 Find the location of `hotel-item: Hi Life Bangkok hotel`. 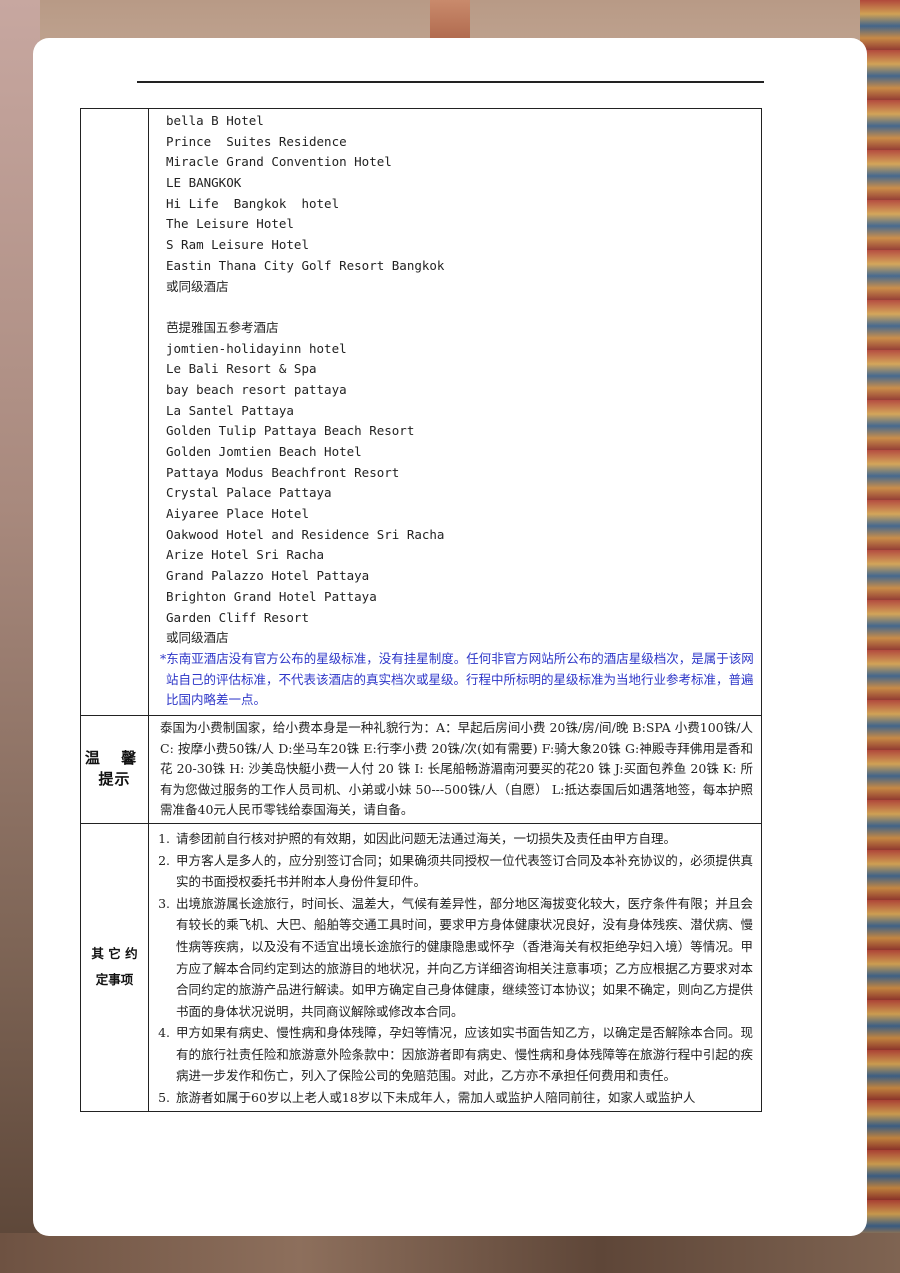

hotel-item: Hi Life Bangkok hotel is located at coordinates (253, 203).